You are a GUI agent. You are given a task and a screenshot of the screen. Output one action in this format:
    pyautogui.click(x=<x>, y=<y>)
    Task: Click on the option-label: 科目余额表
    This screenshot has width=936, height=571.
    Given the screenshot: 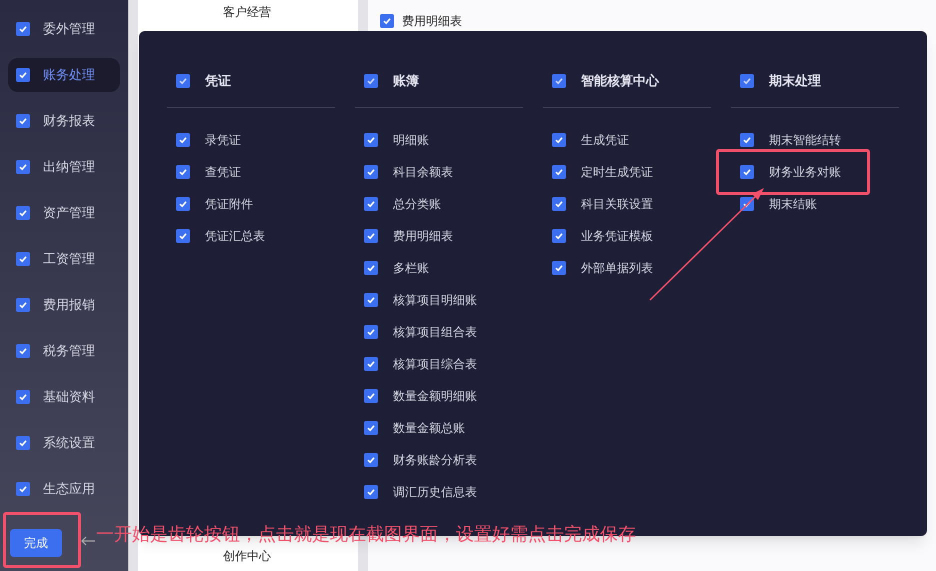 What is the action you would take?
    pyautogui.click(x=423, y=172)
    